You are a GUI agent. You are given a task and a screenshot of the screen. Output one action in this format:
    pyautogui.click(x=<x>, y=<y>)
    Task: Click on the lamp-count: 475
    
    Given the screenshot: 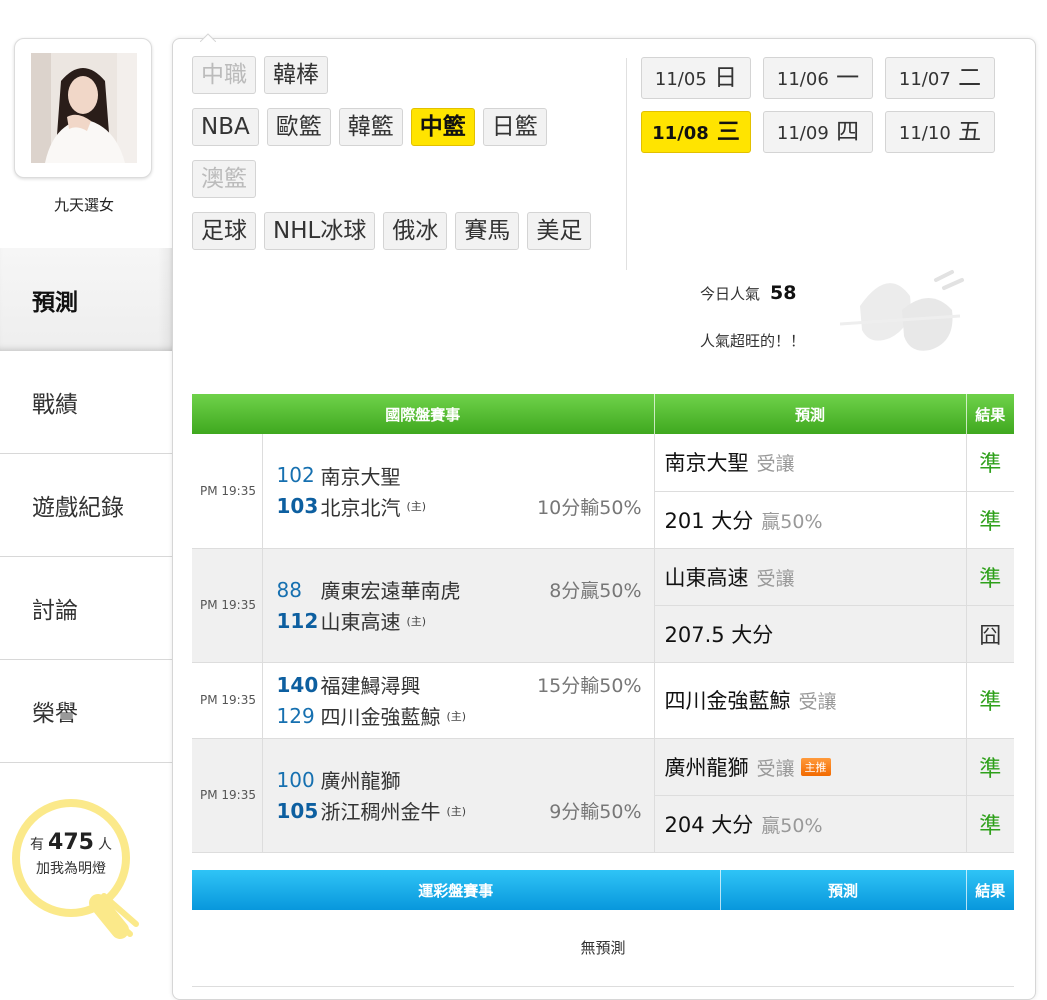 What is the action you would take?
    pyautogui.click(x=71, y=842)
    